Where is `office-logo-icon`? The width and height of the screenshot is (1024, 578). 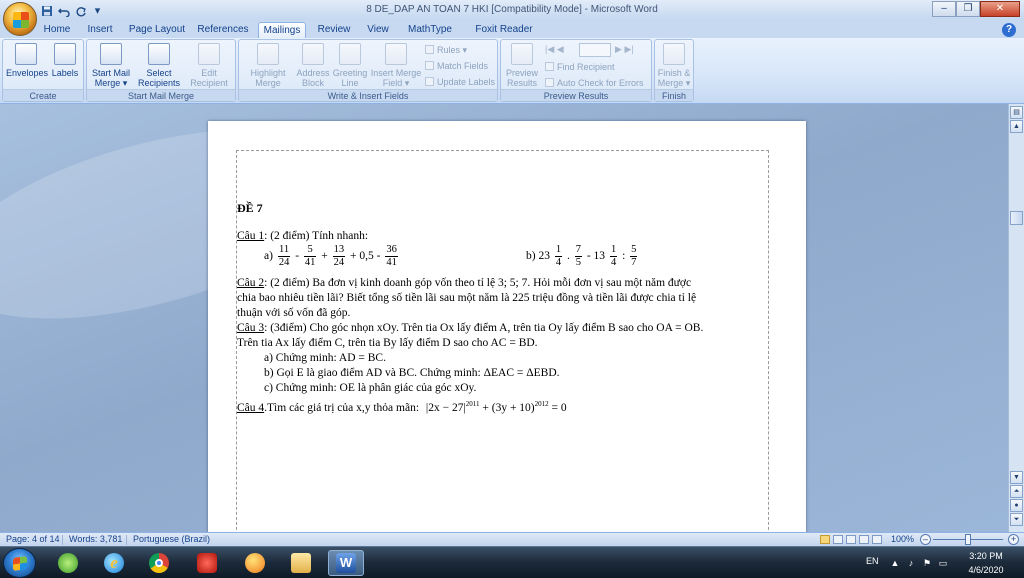
office-logo-icon is located at coordinates (21, 20).